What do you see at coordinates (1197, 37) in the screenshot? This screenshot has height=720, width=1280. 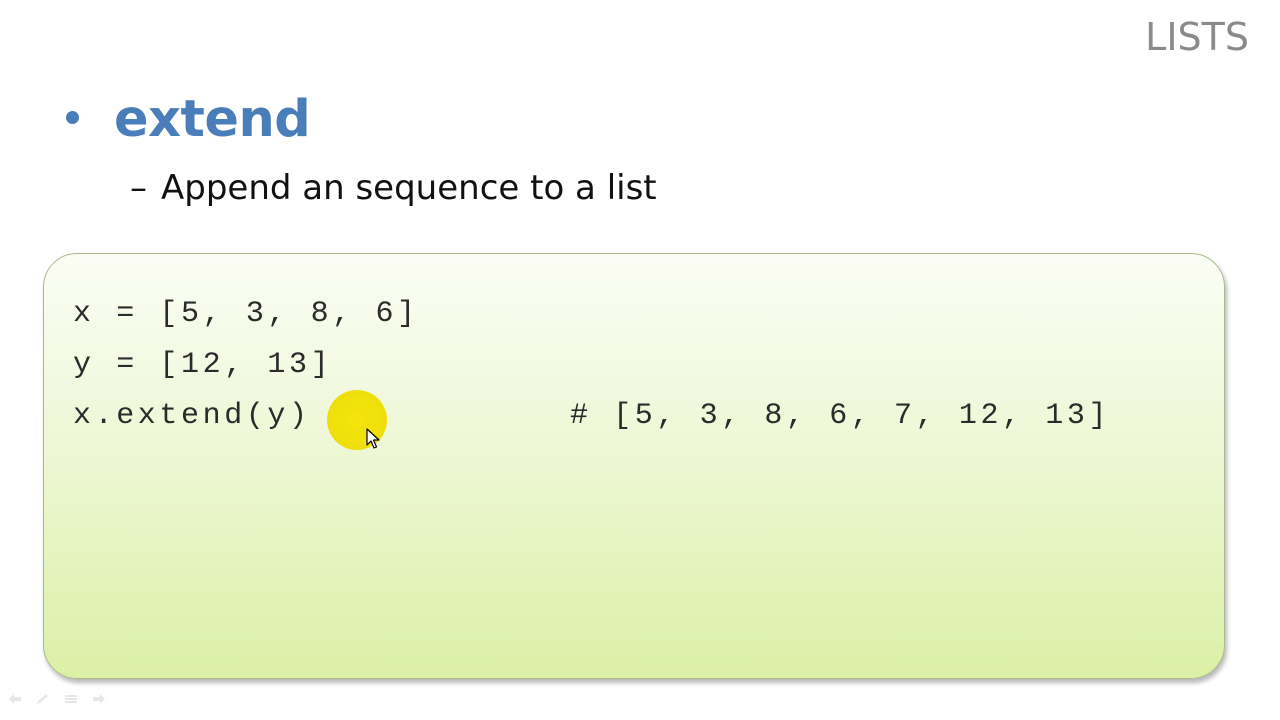 I see `slide-title: LISTS` at bounding box center [1197, 37].